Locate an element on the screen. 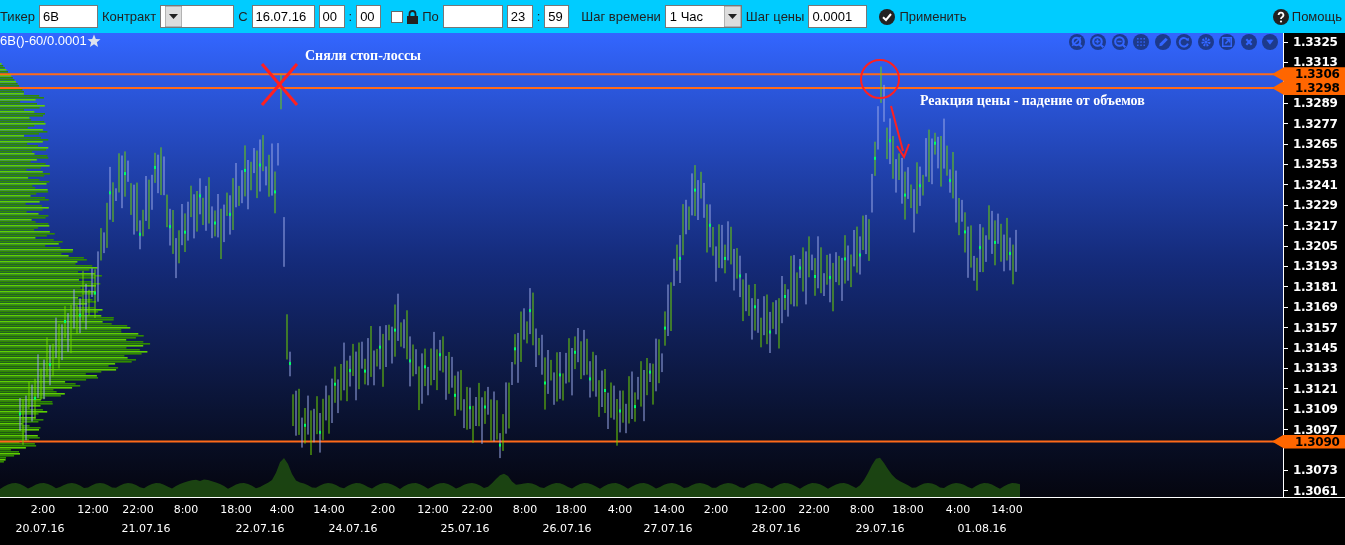 This screenshot has width=1345, height=545. axis-label: 29.07.16 is located at coordinates (880, 529).